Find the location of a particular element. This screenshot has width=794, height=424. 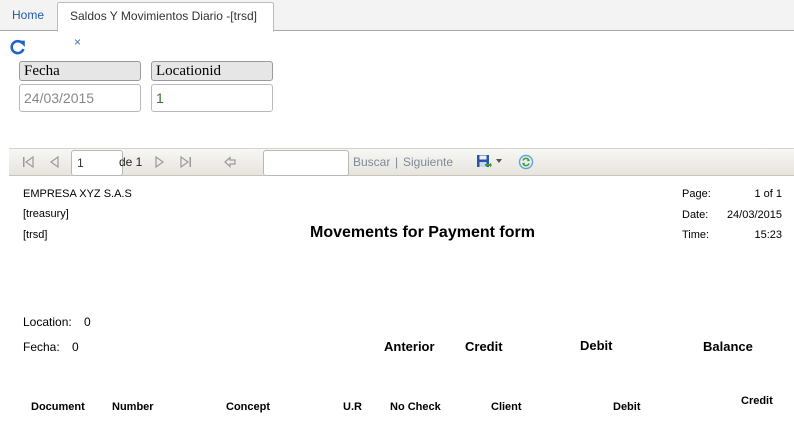

export-dropdown-arrow-icon is located at coordinates (499, 161).